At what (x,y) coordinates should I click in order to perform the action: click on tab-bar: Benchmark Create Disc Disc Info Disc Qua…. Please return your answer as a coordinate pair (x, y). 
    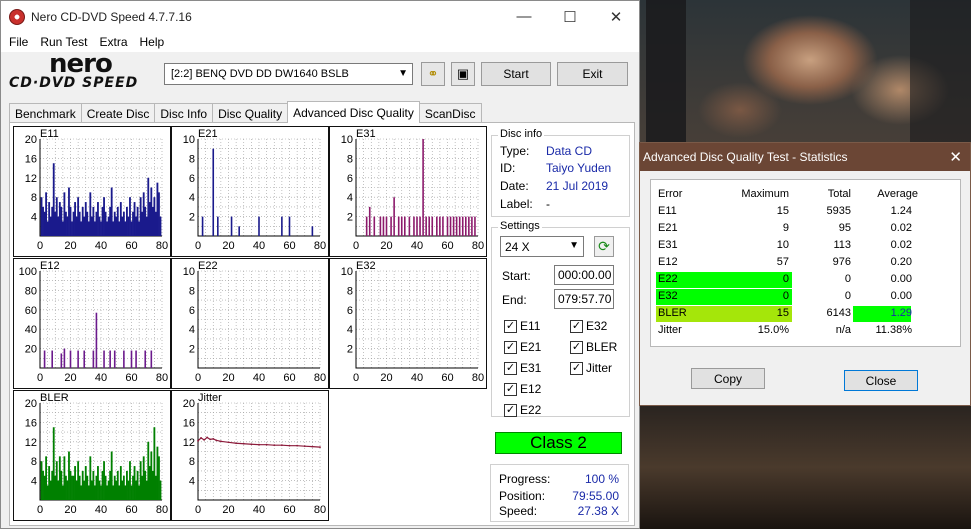
    Looking at the image, I should click on (245, 112).